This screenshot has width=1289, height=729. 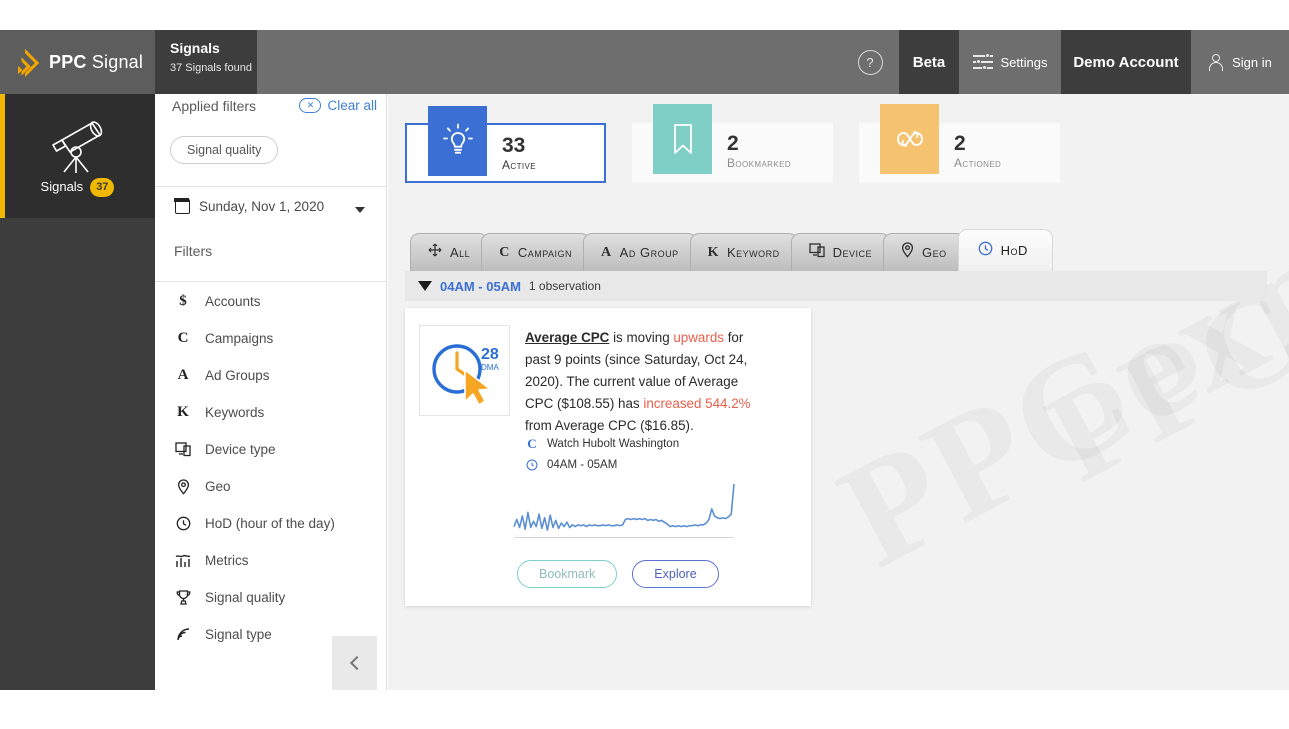 I want to click on observation-group-header: 04AM - 05AM 1 observation, so click(x=836, y=286).